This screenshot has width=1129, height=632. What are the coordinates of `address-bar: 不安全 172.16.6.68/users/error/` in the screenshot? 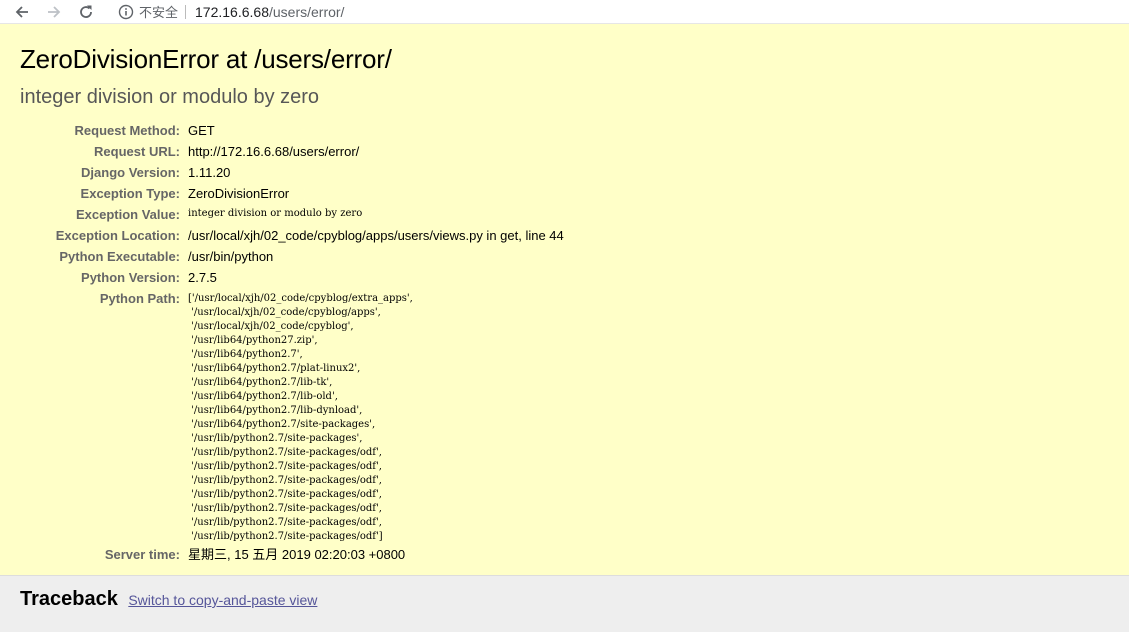 It's located at (618, 11).